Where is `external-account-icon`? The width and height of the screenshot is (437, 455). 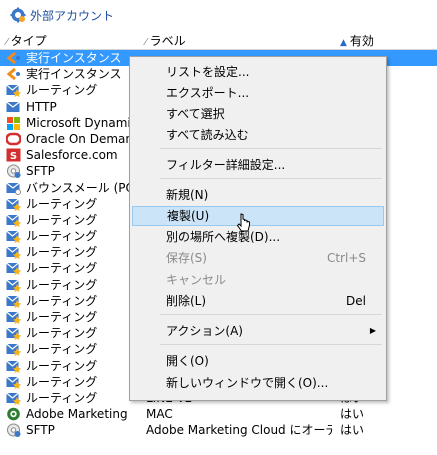
external-account-icon is located at coordinates (18, 15).